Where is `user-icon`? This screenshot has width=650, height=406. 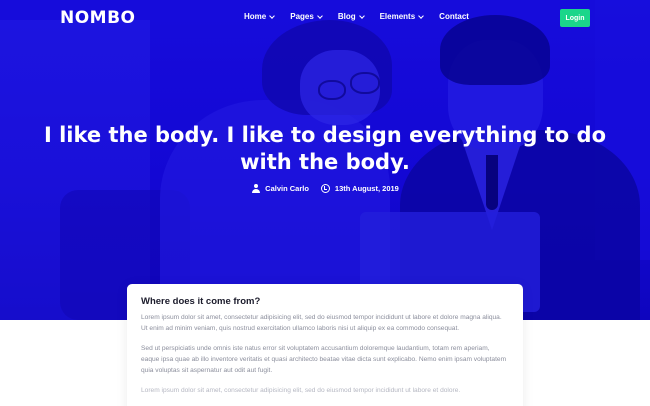
user-icon is located at coordinates (255, 188).